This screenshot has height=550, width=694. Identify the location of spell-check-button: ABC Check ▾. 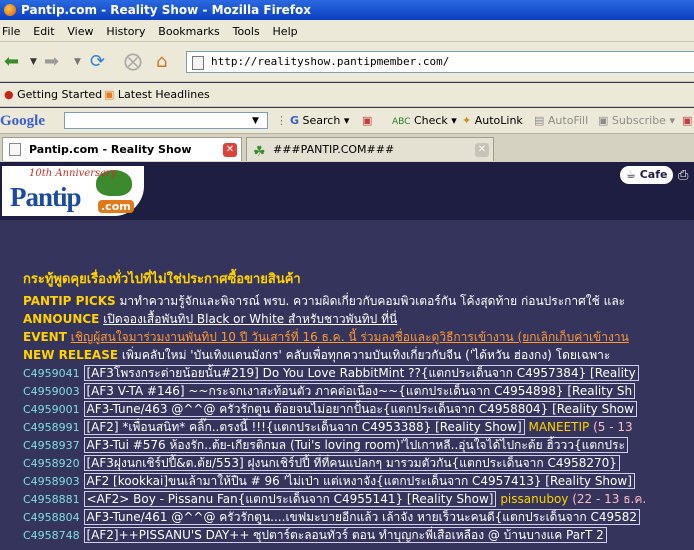
(424, 120).